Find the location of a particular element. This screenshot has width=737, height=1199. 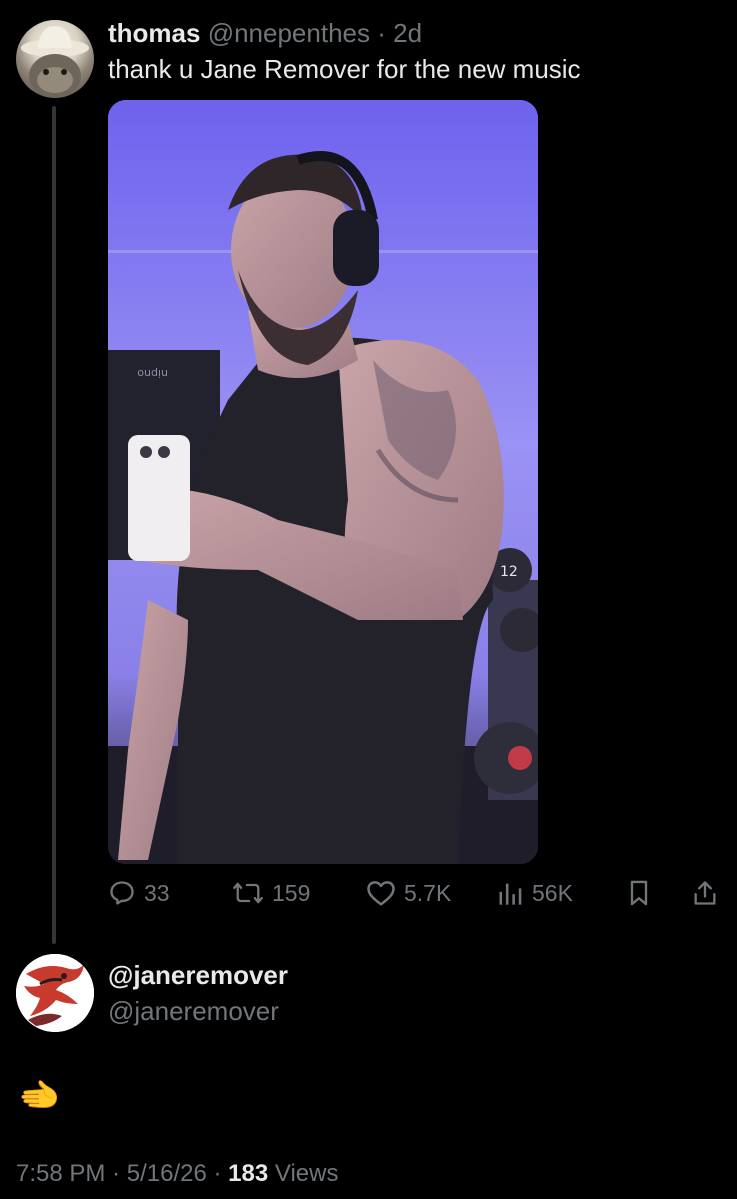

reply-author-handle: @janeremover is located at coordinates (193, 1011).